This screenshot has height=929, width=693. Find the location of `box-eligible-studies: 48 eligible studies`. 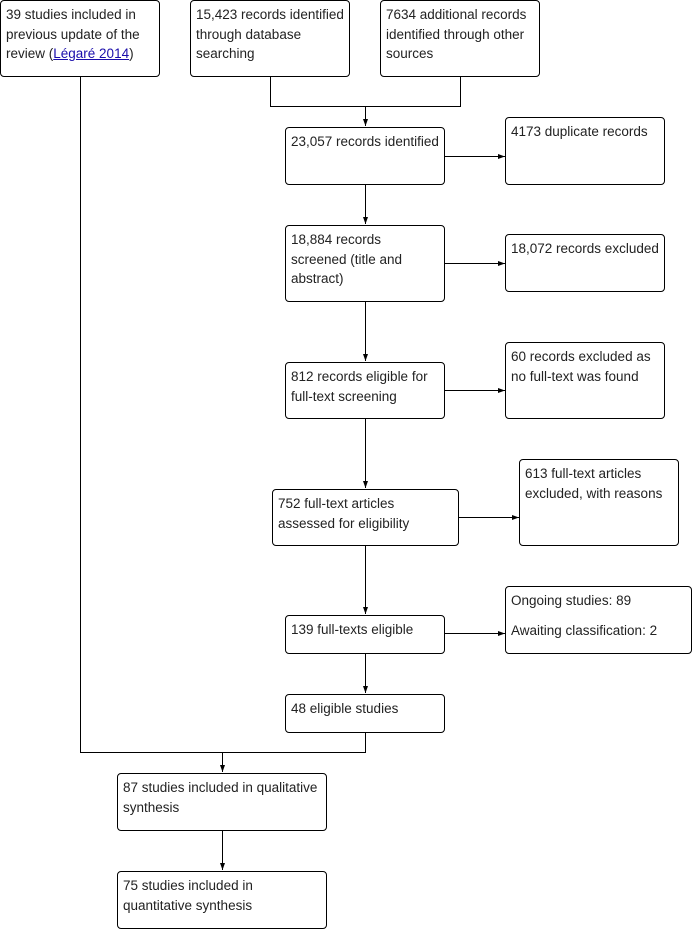

box-eligible-studies: 48 eligible studies is located at coordinates (365, 713).